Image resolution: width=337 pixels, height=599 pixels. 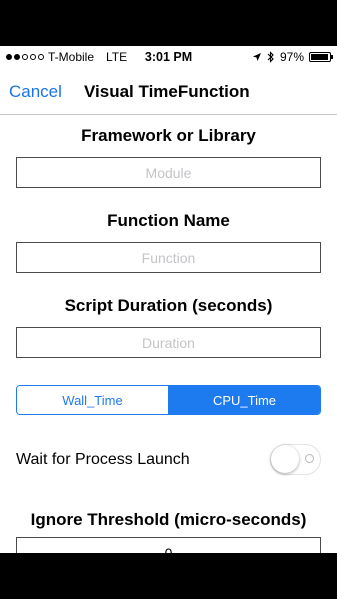 What do you see at coordinates (168, 220) in the screenshot?
I see `function-name-label: Function Name` at bounding box center [168, 220].